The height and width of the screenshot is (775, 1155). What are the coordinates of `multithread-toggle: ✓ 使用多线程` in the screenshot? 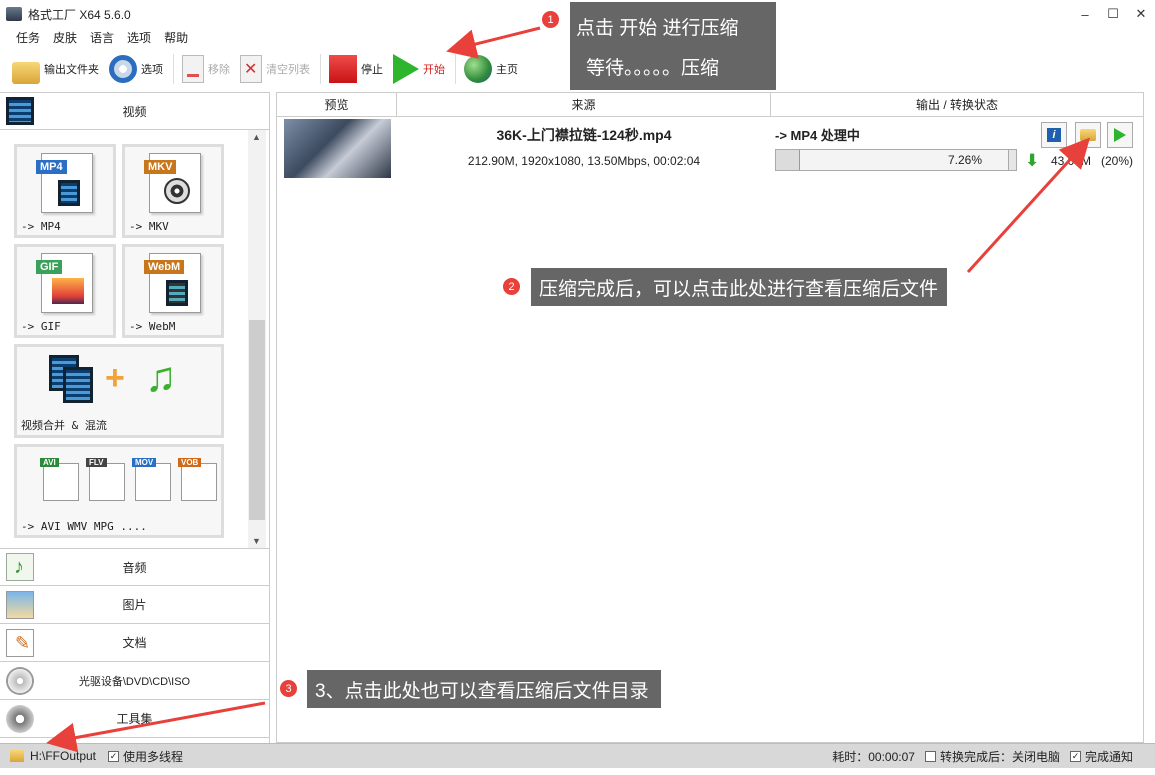 It's located at (145, 756).